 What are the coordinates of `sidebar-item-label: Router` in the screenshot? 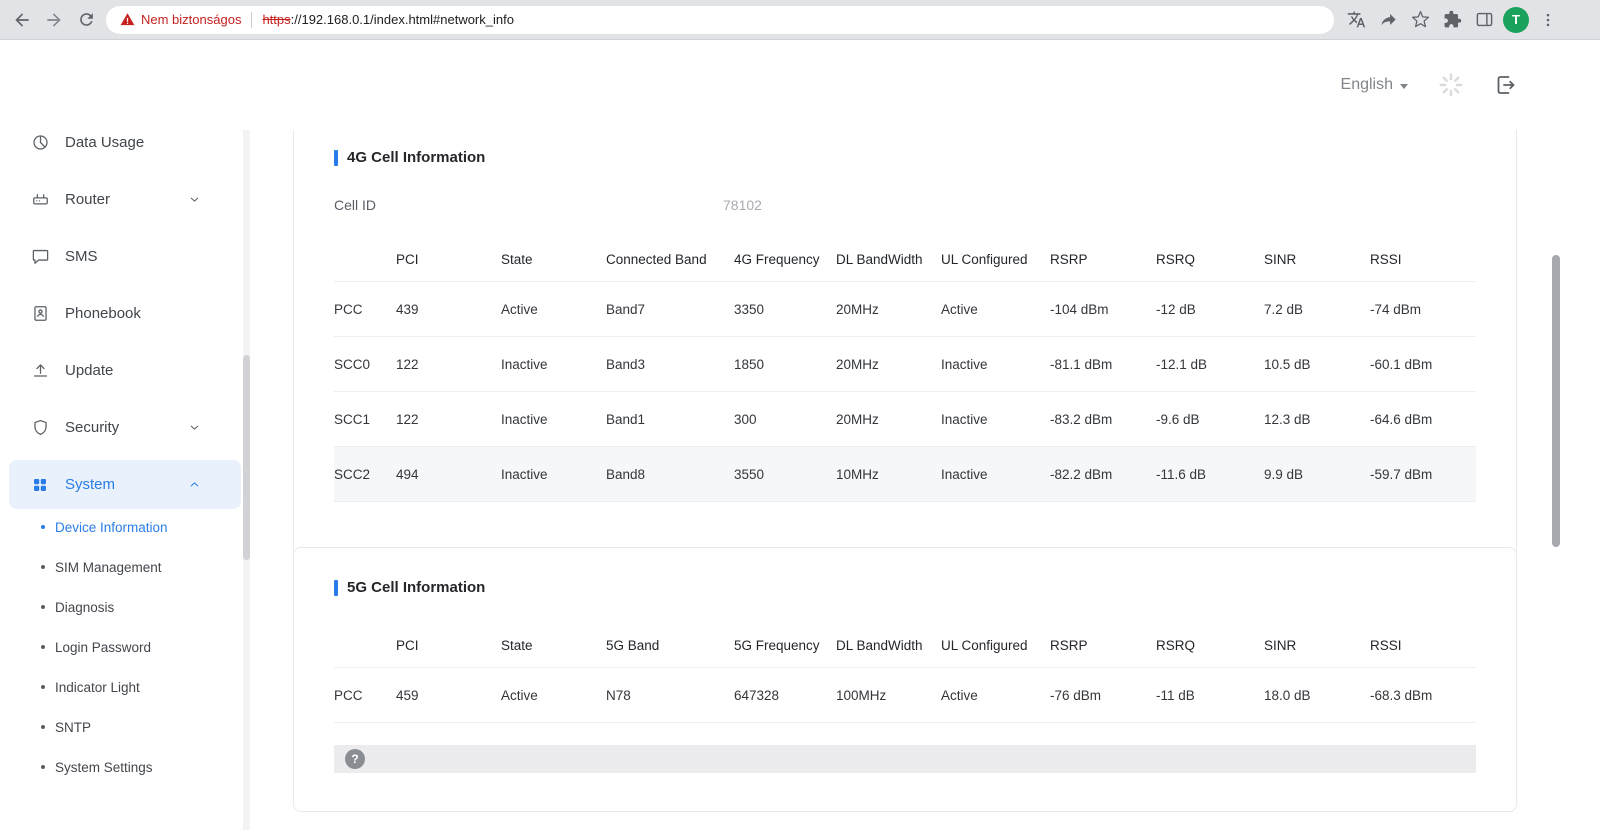 It's located at (88, 199).